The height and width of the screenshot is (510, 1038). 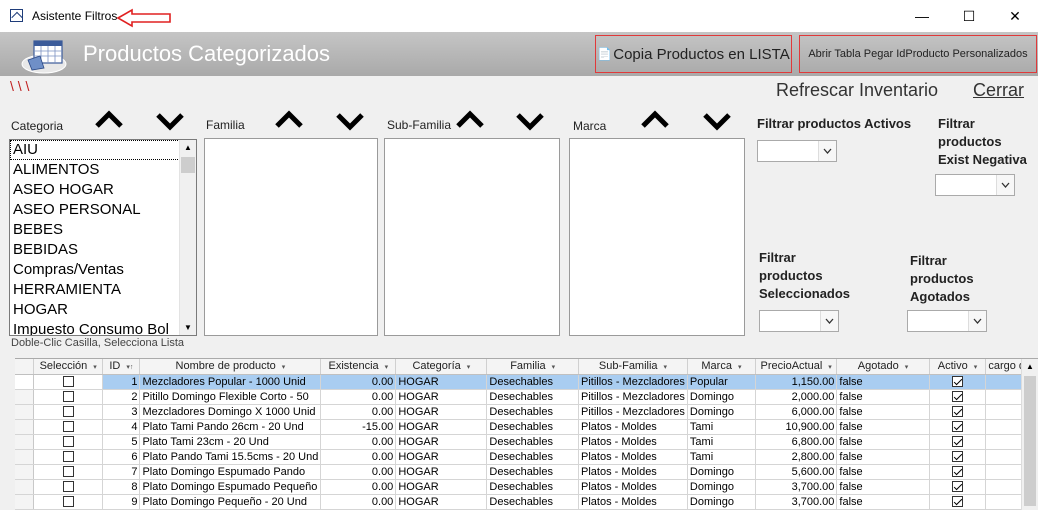 I want to click on categoria-item: ASEO HOGAR, so click(x=103, y=190).